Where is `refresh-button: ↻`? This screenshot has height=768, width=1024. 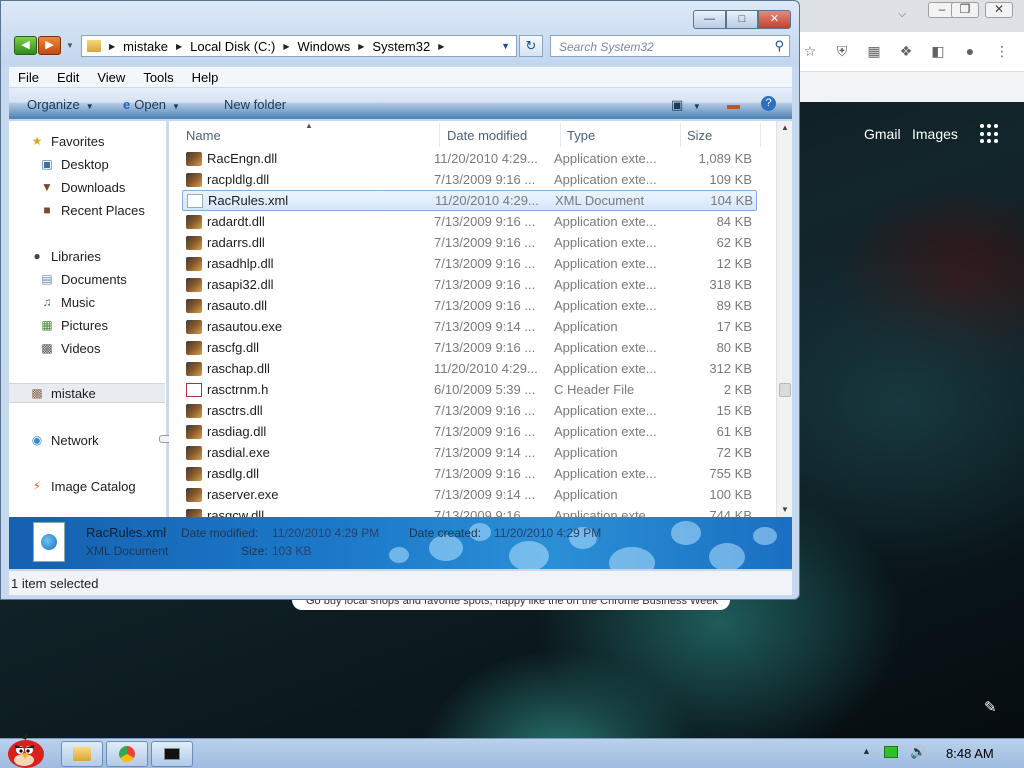 refresh-button: ↻ is located at coordinates (531, 46).